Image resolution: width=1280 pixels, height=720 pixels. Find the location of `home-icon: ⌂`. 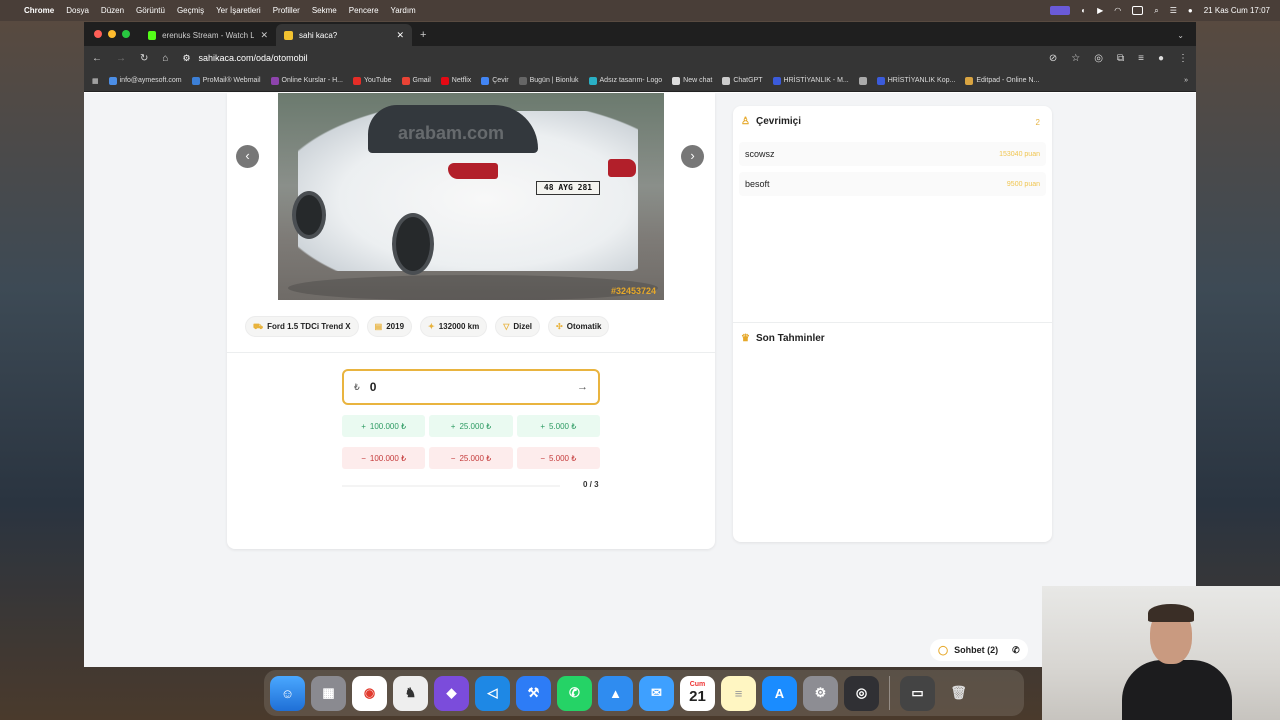

home-icon: ⌂ is located at coordinates (165, 58).